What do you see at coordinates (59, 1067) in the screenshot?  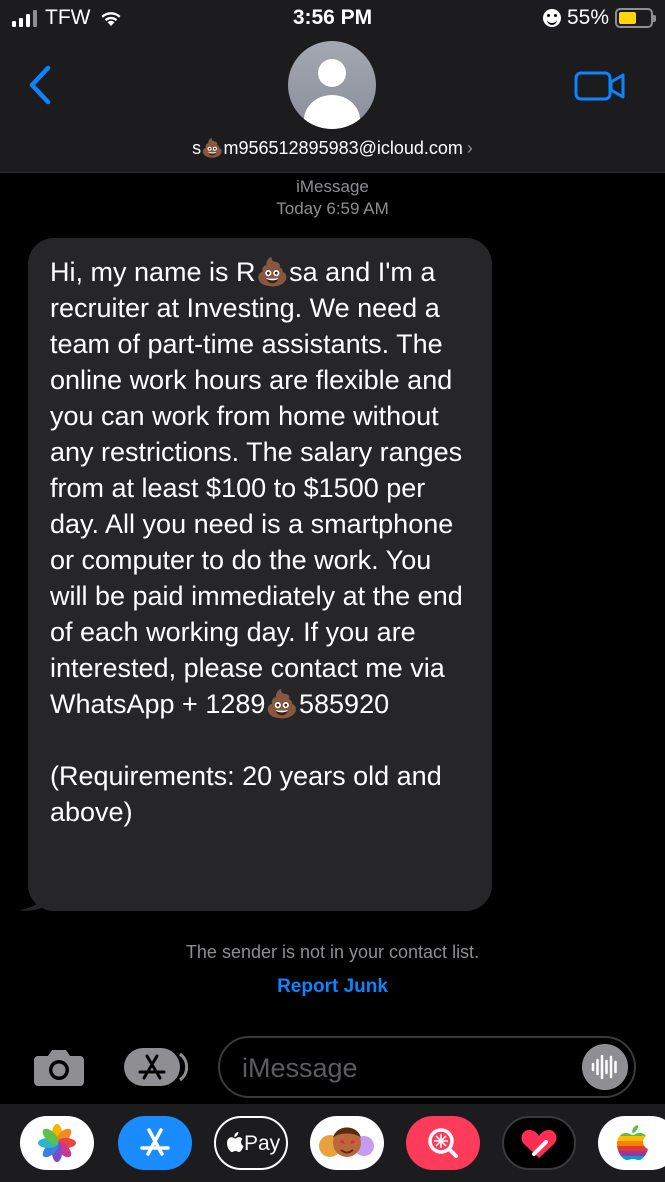 I see `camera-icon` at bounding box center [59, 1067].